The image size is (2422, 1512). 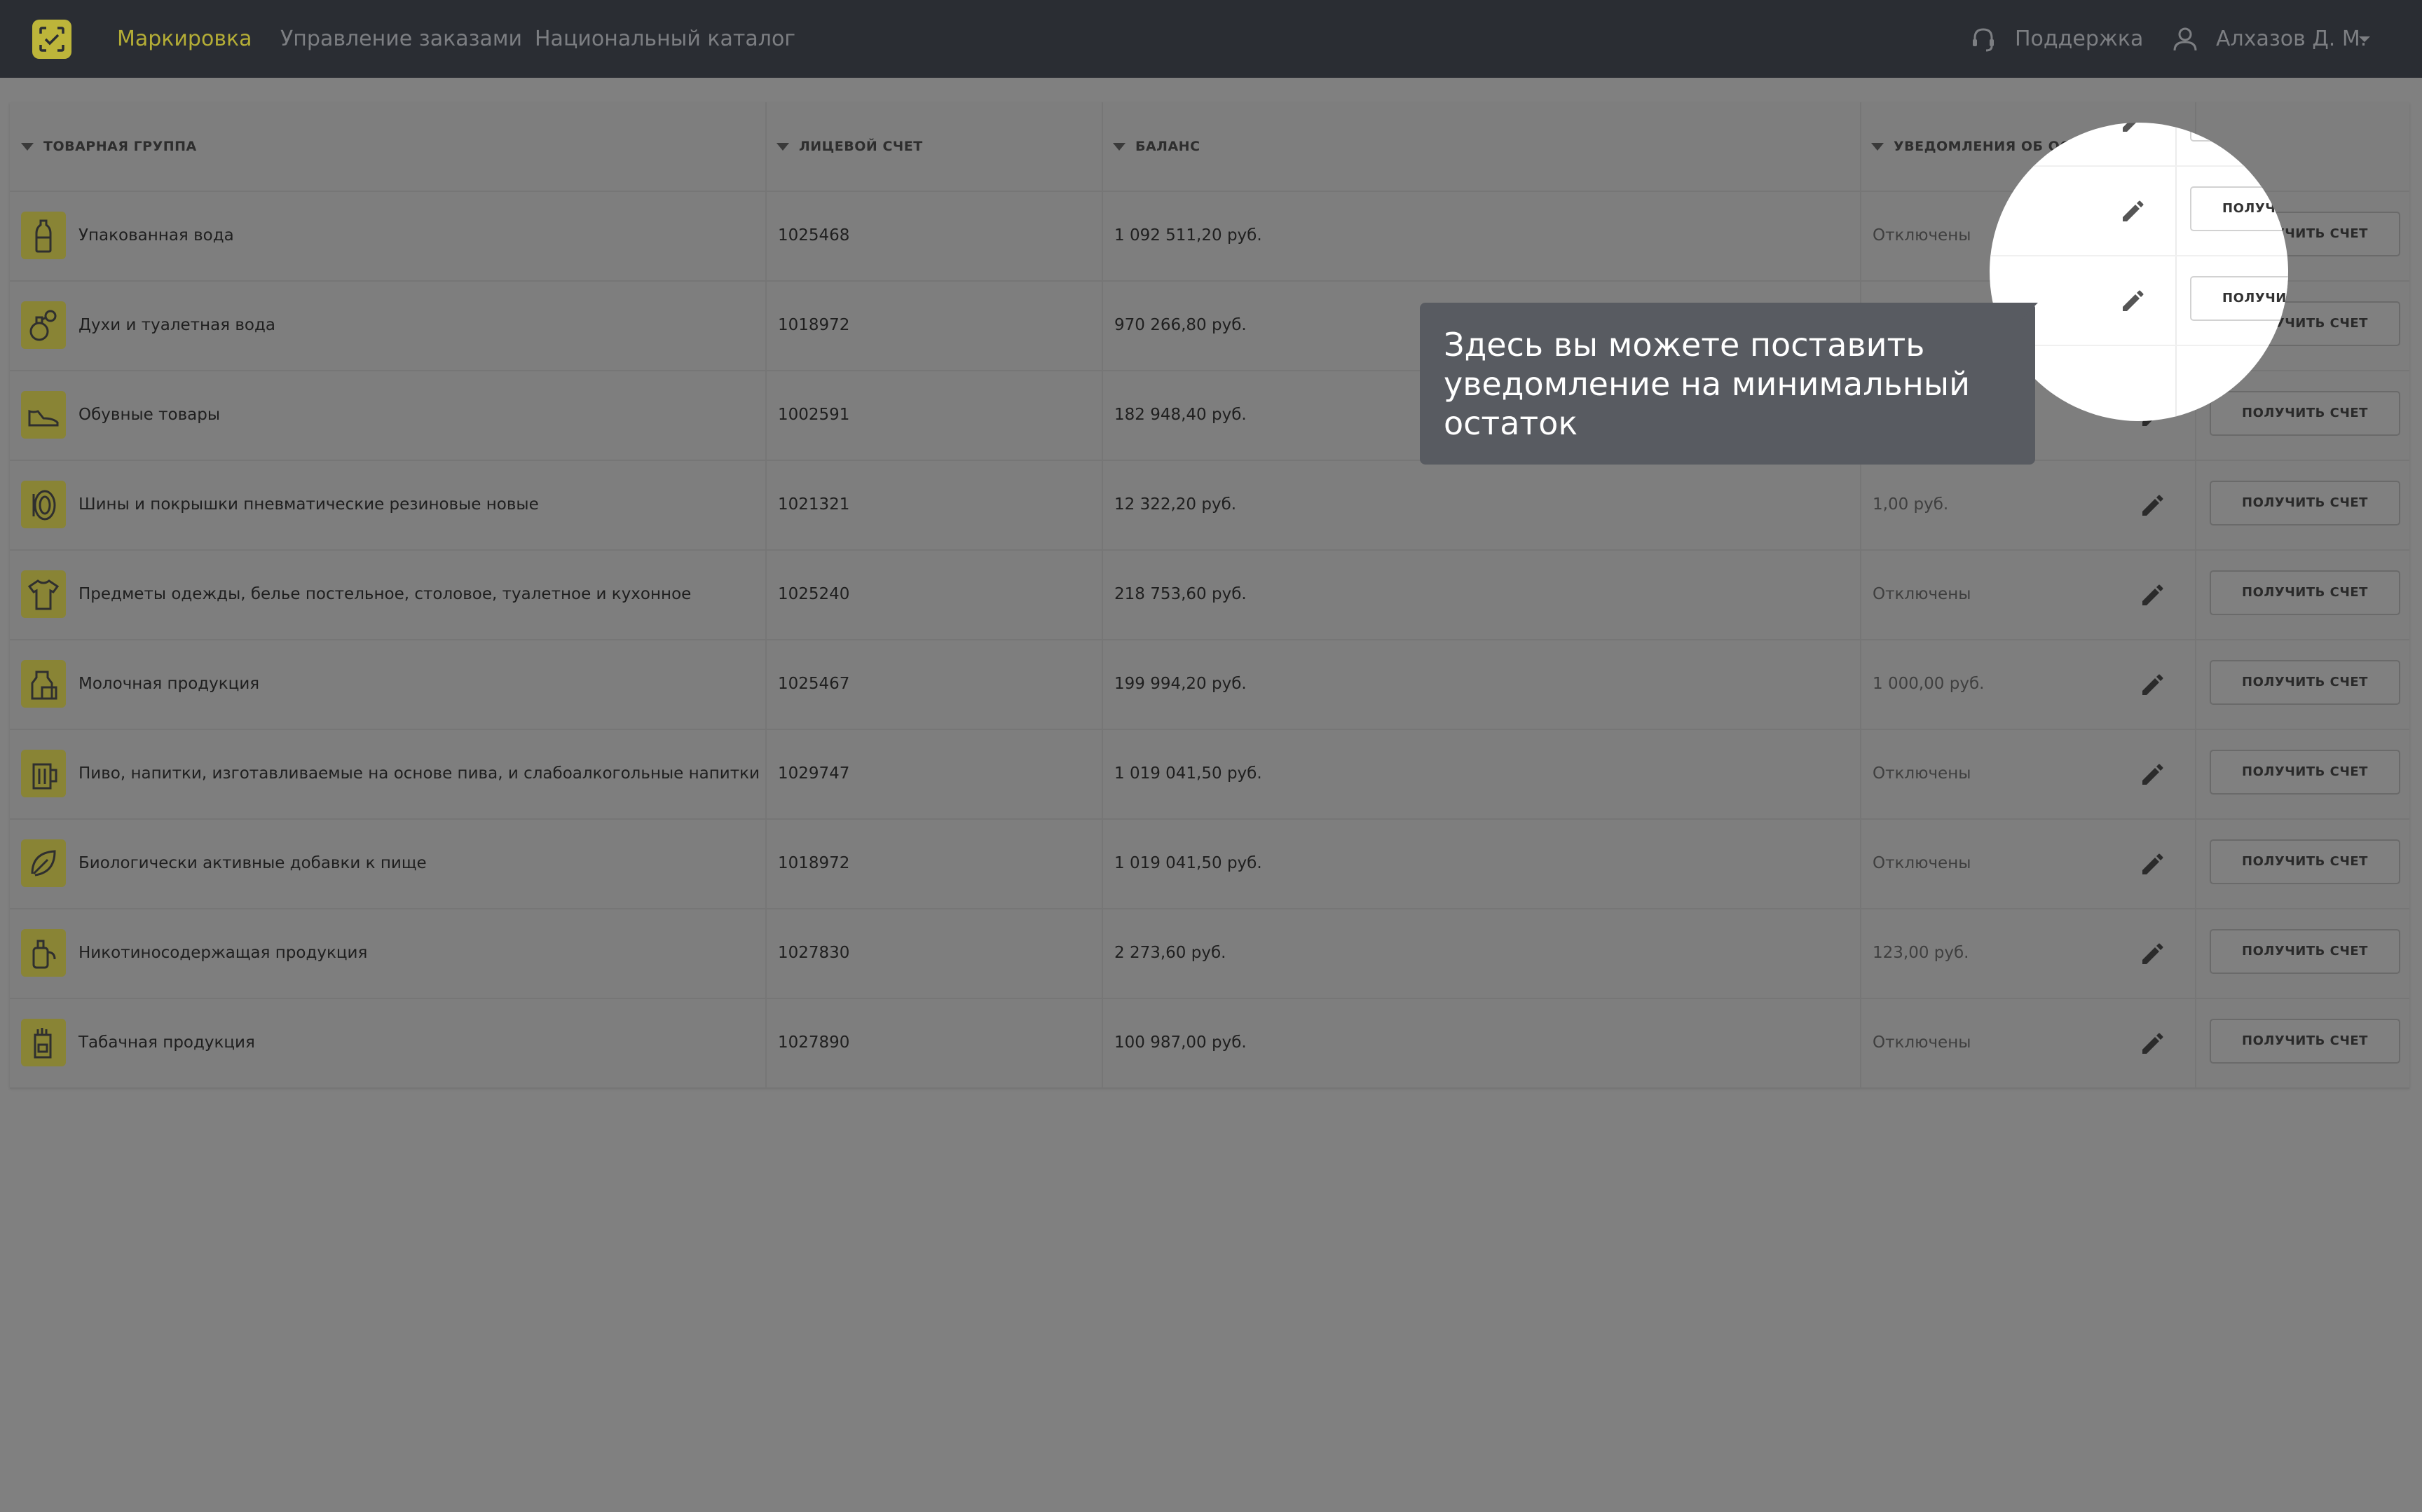 I want to click on tooltip-arrow, so click(x=2028, y=312).